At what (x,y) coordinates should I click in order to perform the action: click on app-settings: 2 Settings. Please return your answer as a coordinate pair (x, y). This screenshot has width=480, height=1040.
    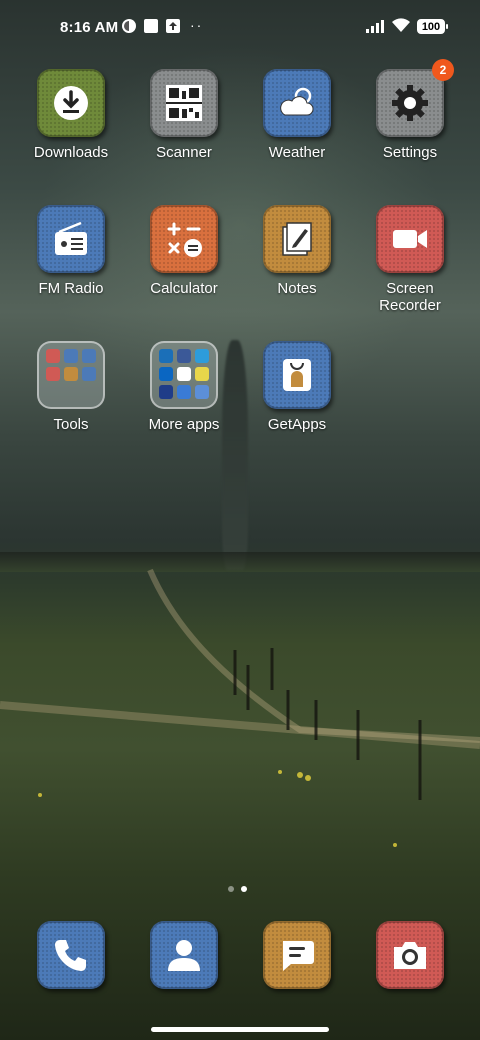
    Looking at the image, I should click on (410, 110).